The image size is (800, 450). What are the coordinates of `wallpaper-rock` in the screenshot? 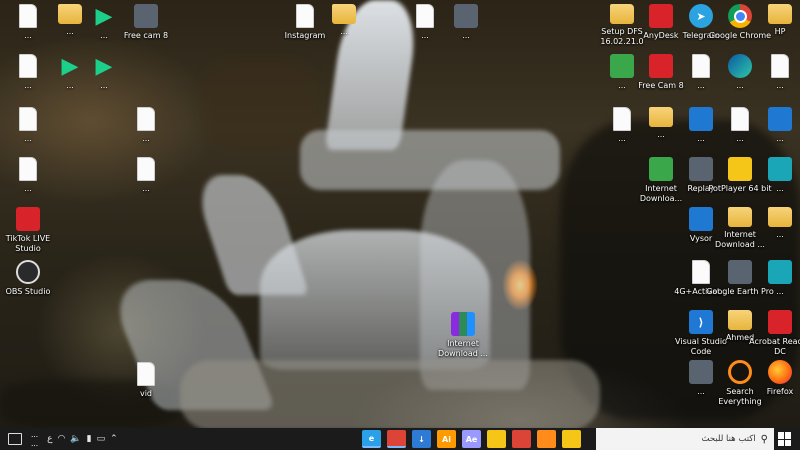 It's located at (260, 105).